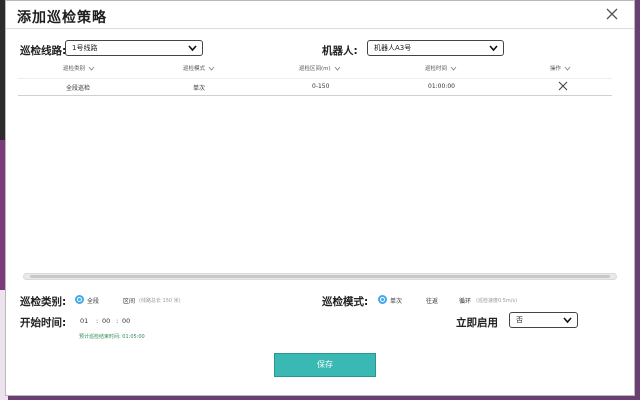  I want to click on title-divider, so click(320, 28).